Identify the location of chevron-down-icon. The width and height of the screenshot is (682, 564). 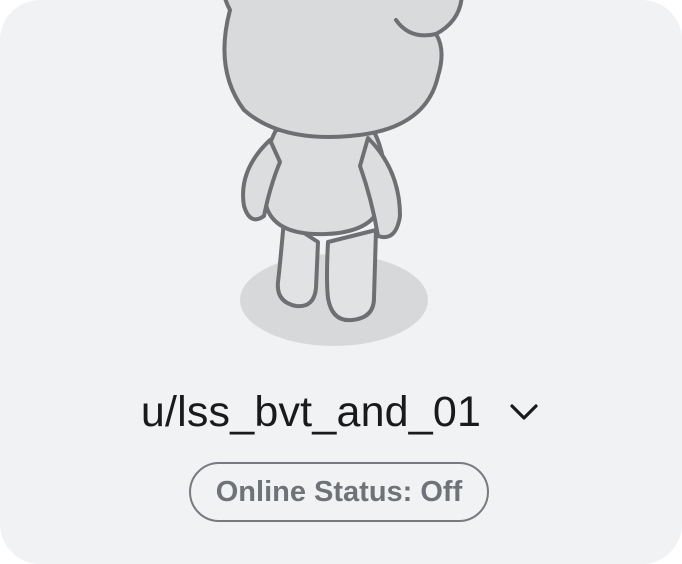
(524, 412).